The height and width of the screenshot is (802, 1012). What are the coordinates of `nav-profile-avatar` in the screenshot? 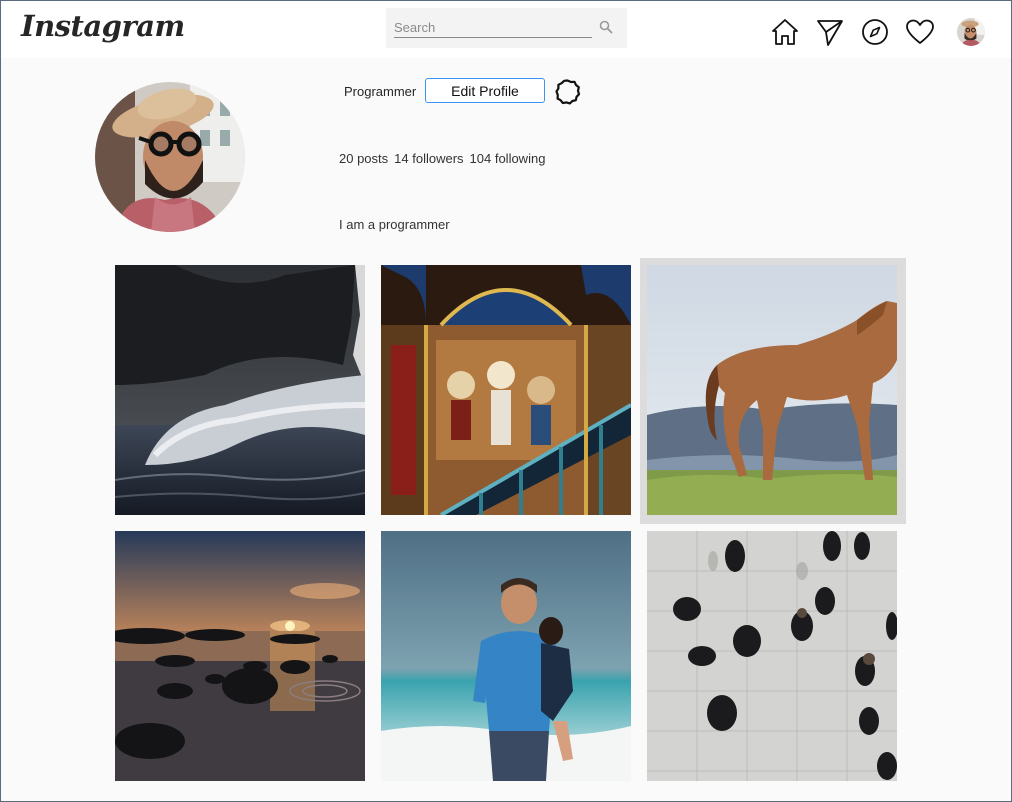 It's located at (971, 32).